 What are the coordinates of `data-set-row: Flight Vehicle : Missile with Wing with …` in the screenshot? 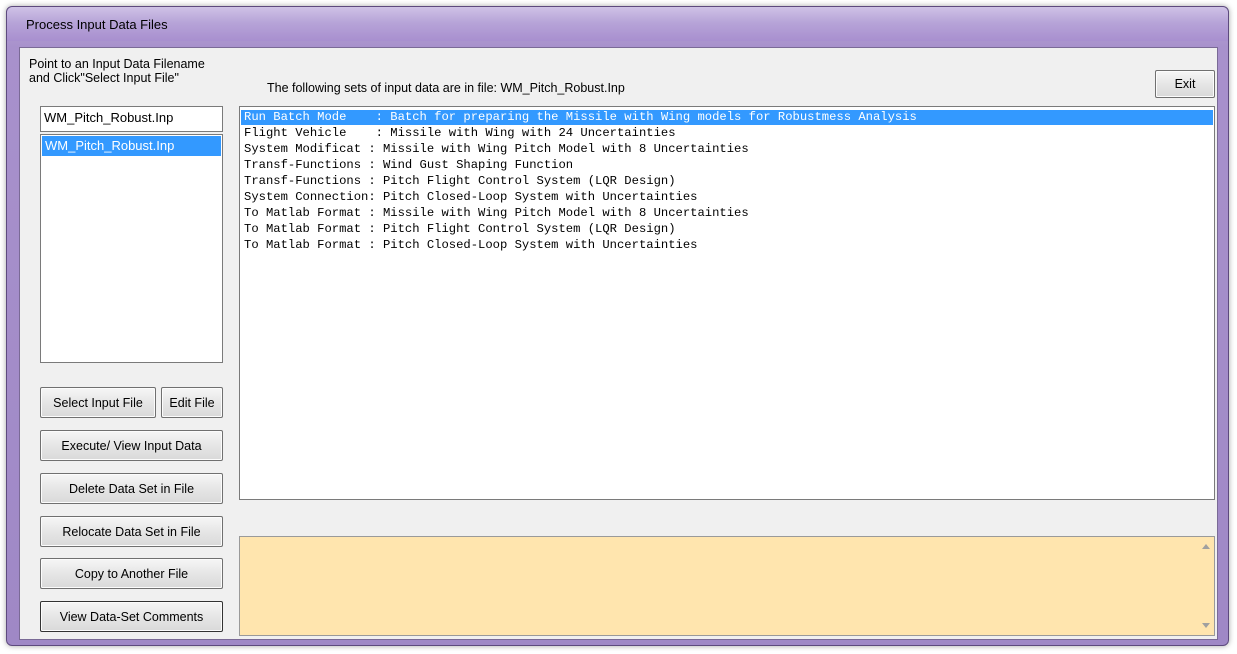 It's located at (727, 133).